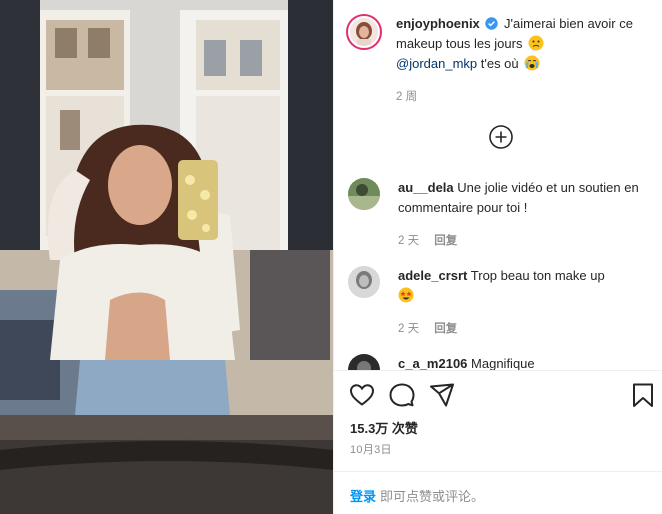 This screenshot has height=514, width=662. Describe the element at coordinates (432, 275) in the screenshot. I see `comment-username: adele_crsrt` at that location.